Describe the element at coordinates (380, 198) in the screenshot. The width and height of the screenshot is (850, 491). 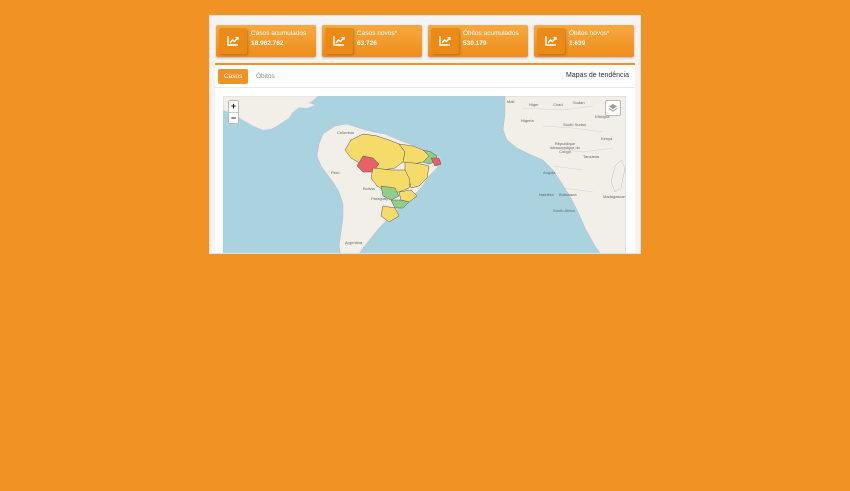
I see `map-label-paraguay: Paraguay` at that location.